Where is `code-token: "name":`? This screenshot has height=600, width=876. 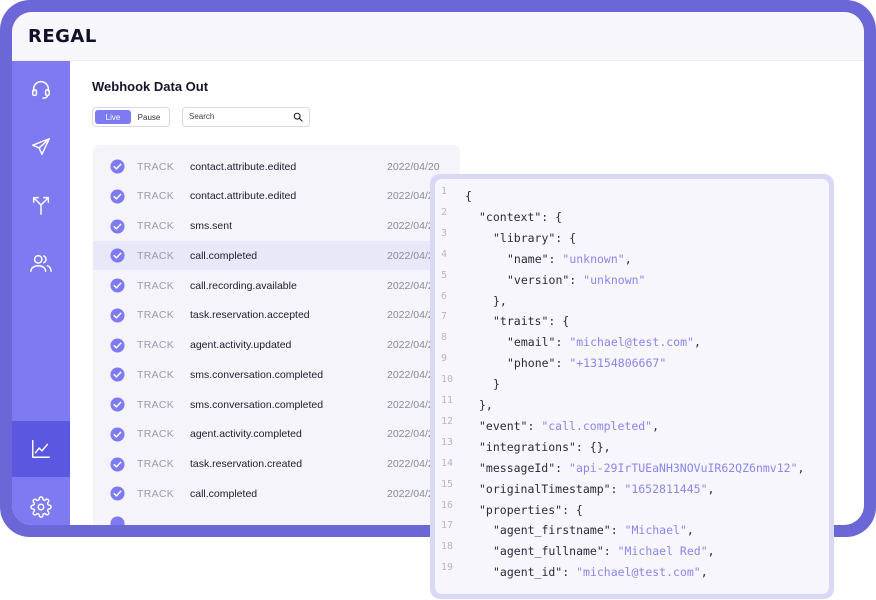
code-token: "name": is located at coordinates (535, 258).